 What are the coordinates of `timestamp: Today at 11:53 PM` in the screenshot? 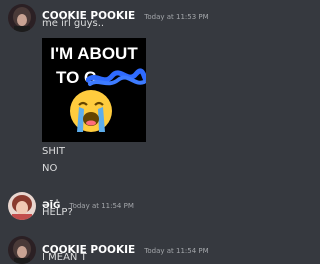 It's located at (176, 17).